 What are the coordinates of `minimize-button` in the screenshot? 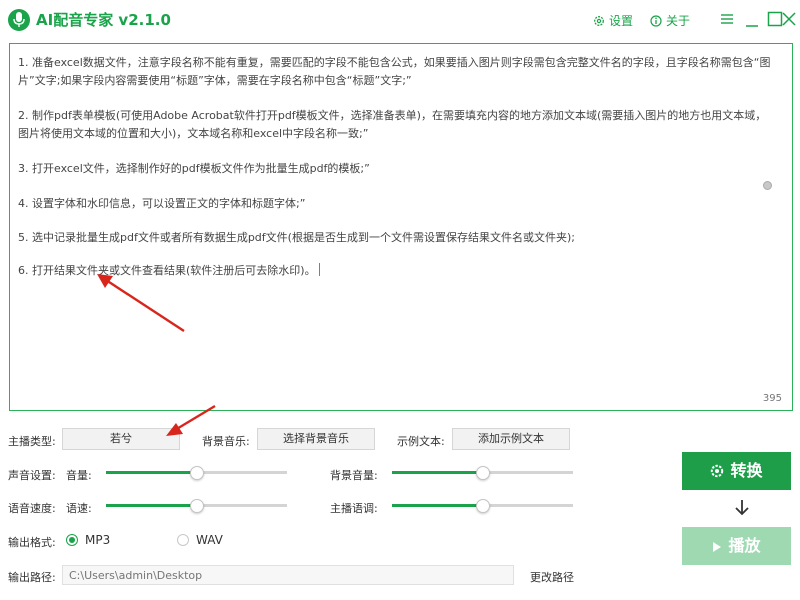 It's located at (752, 19).